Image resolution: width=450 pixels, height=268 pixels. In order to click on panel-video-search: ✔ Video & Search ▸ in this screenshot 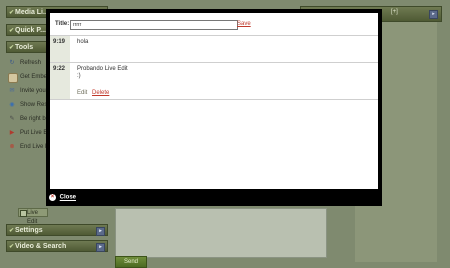, I will do `click(57, 246)`.